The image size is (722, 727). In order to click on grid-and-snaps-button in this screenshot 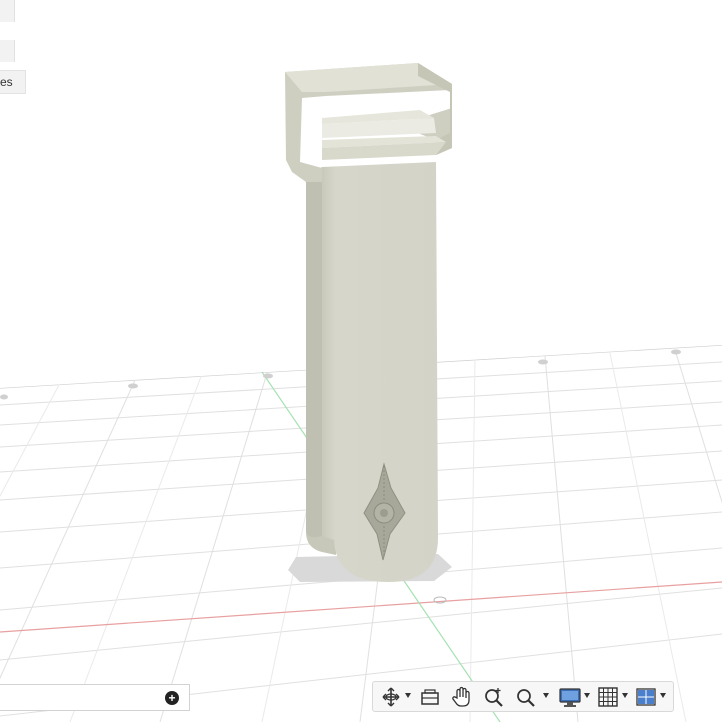, I will do `click(608, 697)`.